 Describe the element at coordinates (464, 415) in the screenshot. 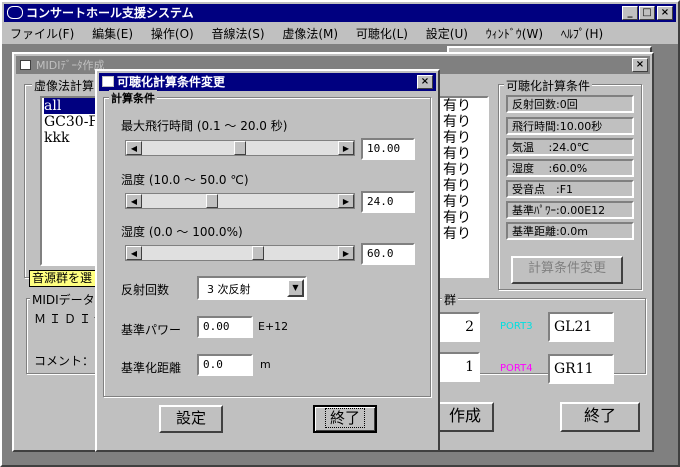

I see `create-button-label: 作成` at that location.